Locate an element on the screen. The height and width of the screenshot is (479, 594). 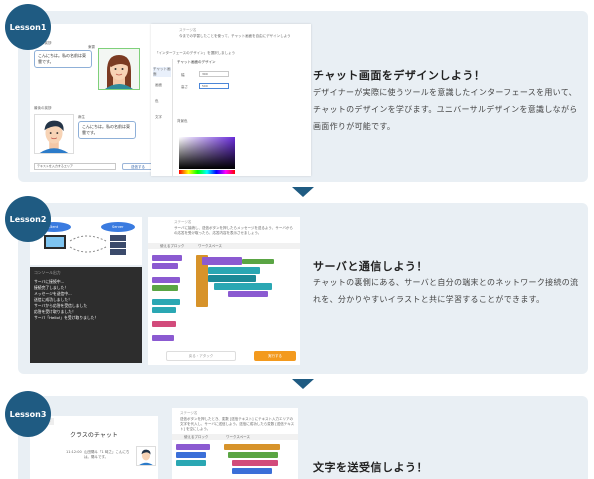
name-2: 麻生 is located at coordinates (81, 117).